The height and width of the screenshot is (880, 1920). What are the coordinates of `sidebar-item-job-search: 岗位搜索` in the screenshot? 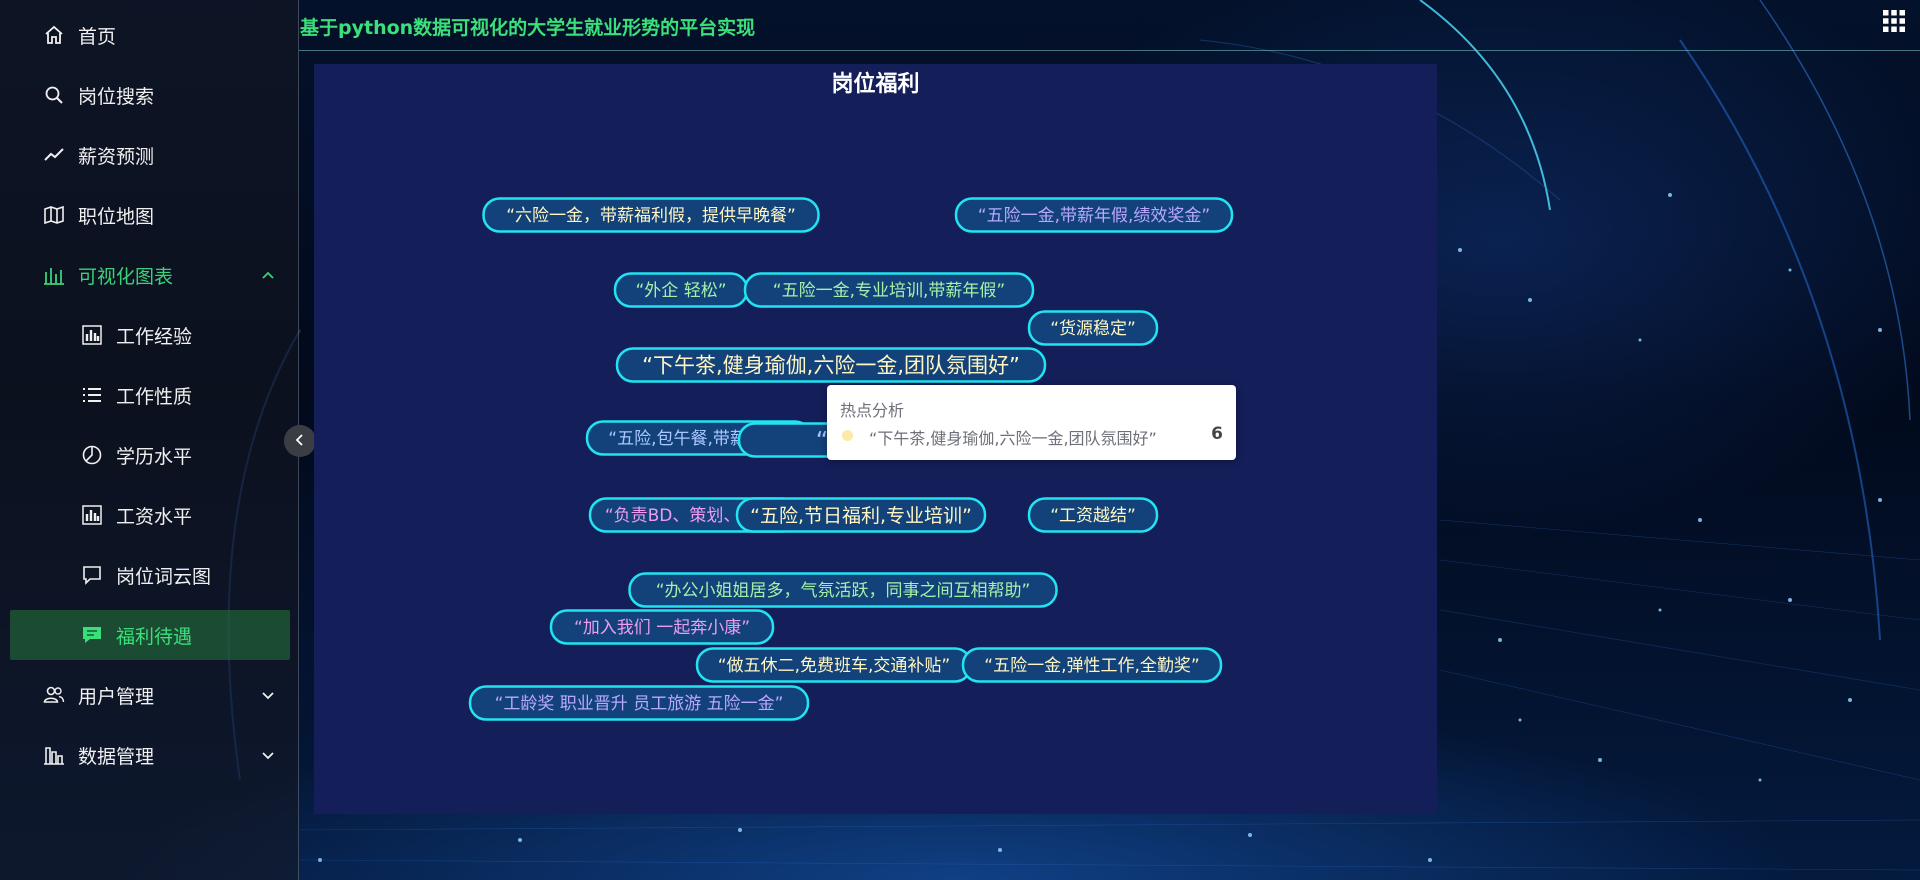 It's located at (150, 95).